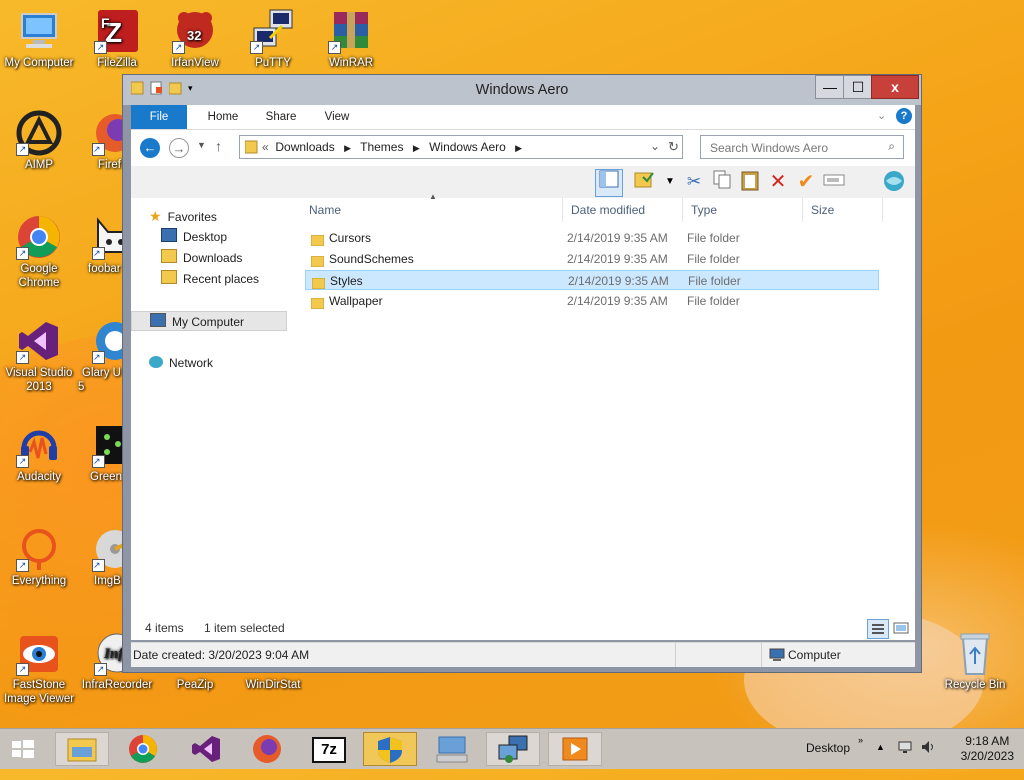 The height and width of the screenshot is (780, 1024). Describe the element at coordinates (895, 87) in the screenshot. I see `close-button: x` at that location.